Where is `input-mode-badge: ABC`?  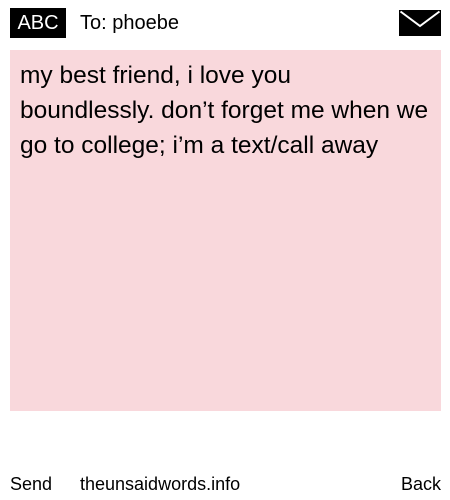 input-mode-badge: ABC is located at coordinates (38, 23).